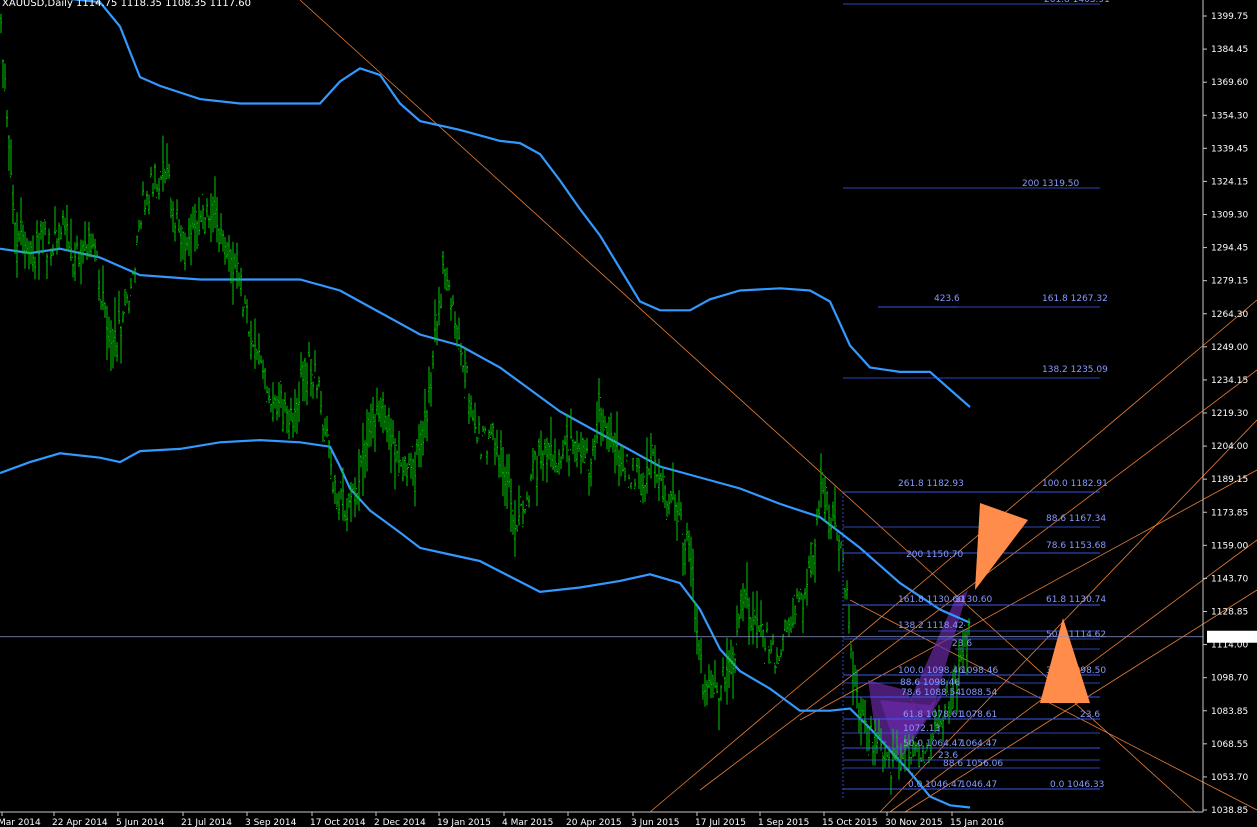  Describe the element at coordinates (931, 484) in the screenshot. I see `fibo-label-5: 261.8 1182.93` at that location.